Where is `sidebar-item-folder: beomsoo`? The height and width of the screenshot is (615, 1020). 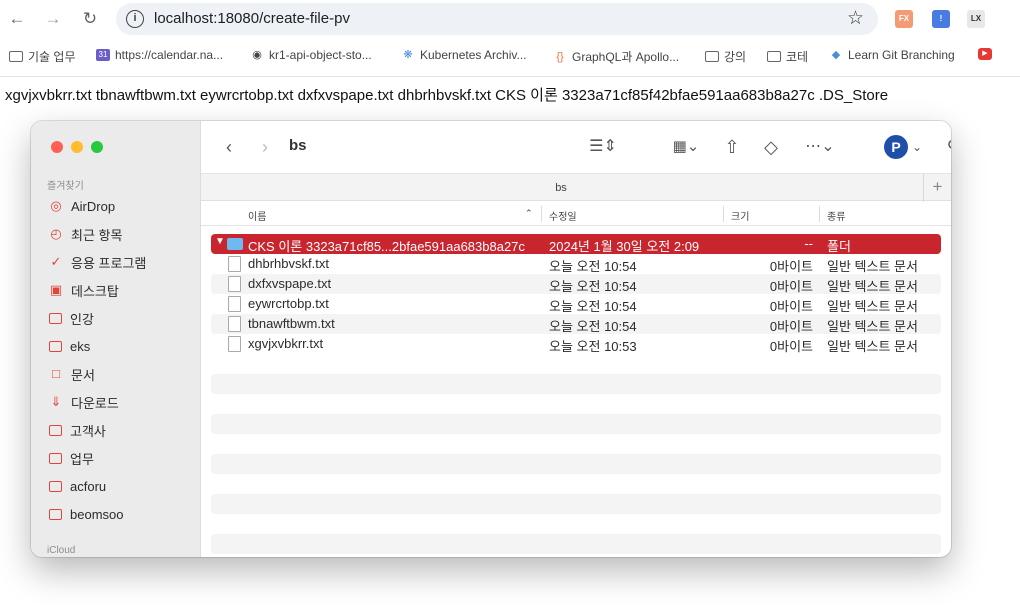
sidebar-item-folder: beomsoo is located at coordinates (86, 514).